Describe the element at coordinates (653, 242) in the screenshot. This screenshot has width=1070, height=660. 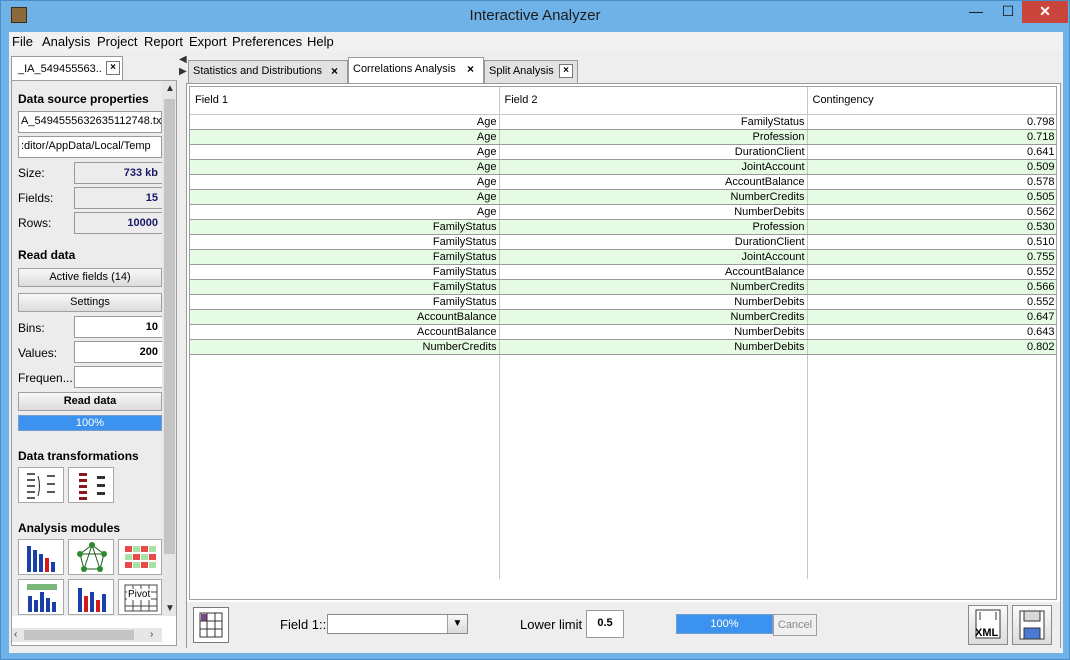
I see `cell-field2: DurationClient` at that location.